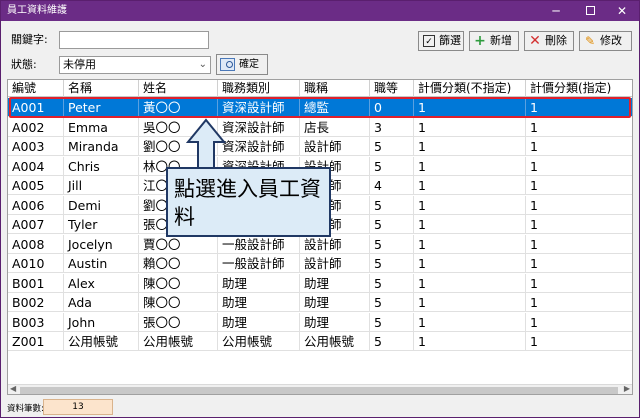  What do you see at coordinates (36, 166) in the screenshot?
I see `cell-id: A004` at bounding box center [36, 166].